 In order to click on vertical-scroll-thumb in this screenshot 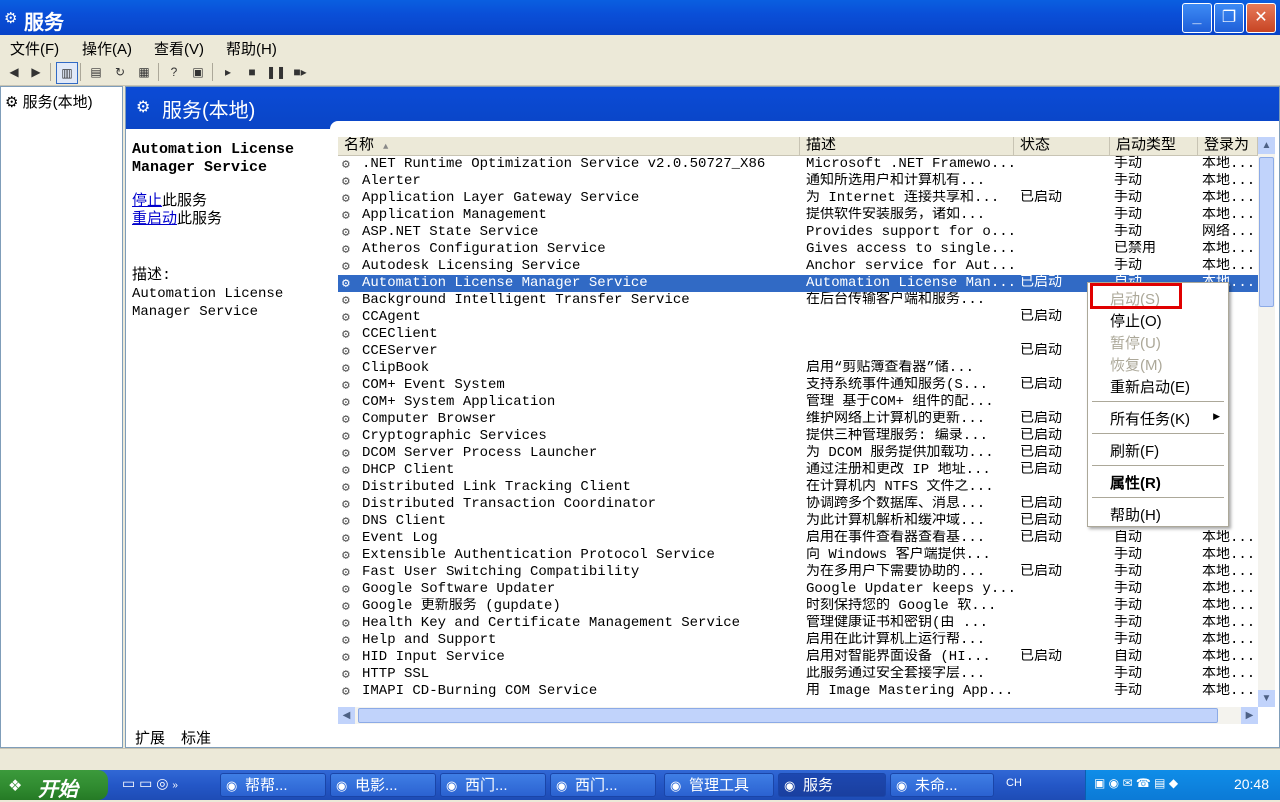, I will do `click(1266, 232)`.